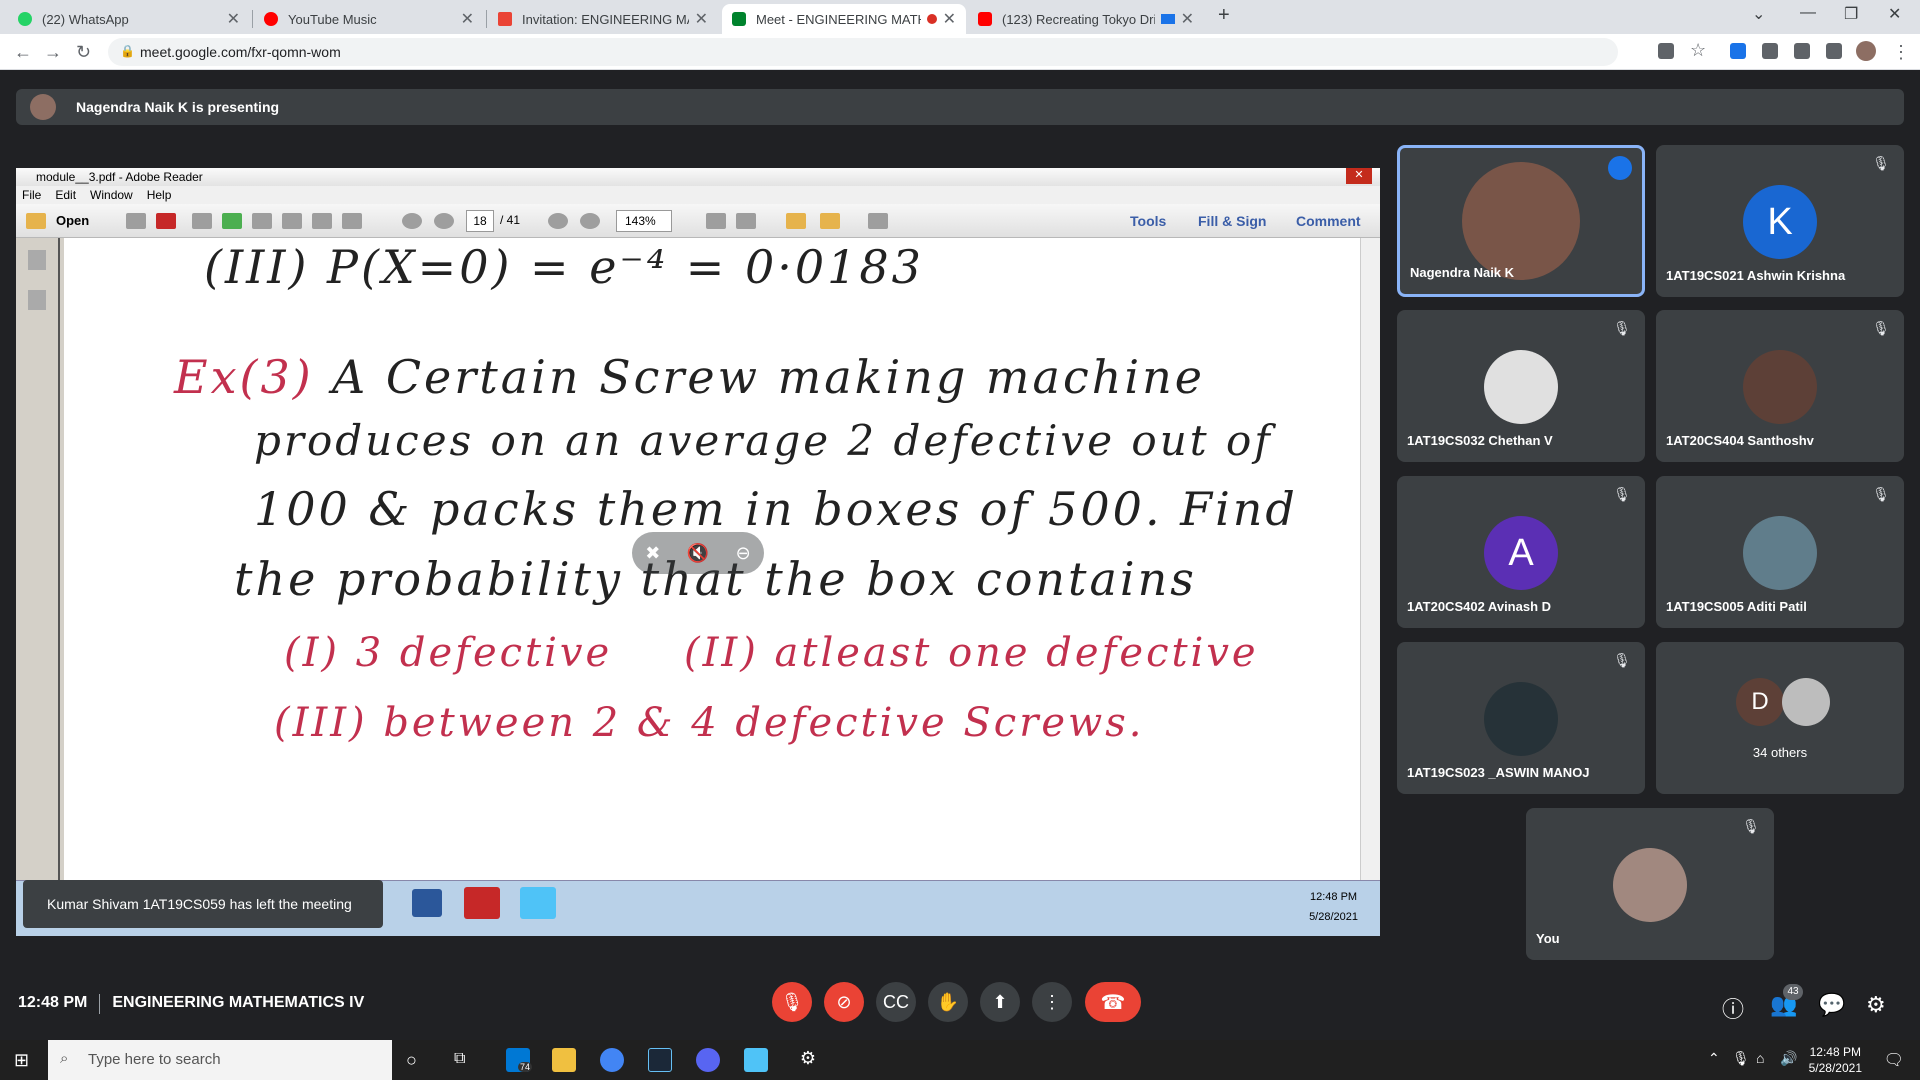  Describe the element at coordinates (1780, 718) in the screenshot. I see `others-tile: D 34 others` at that location.